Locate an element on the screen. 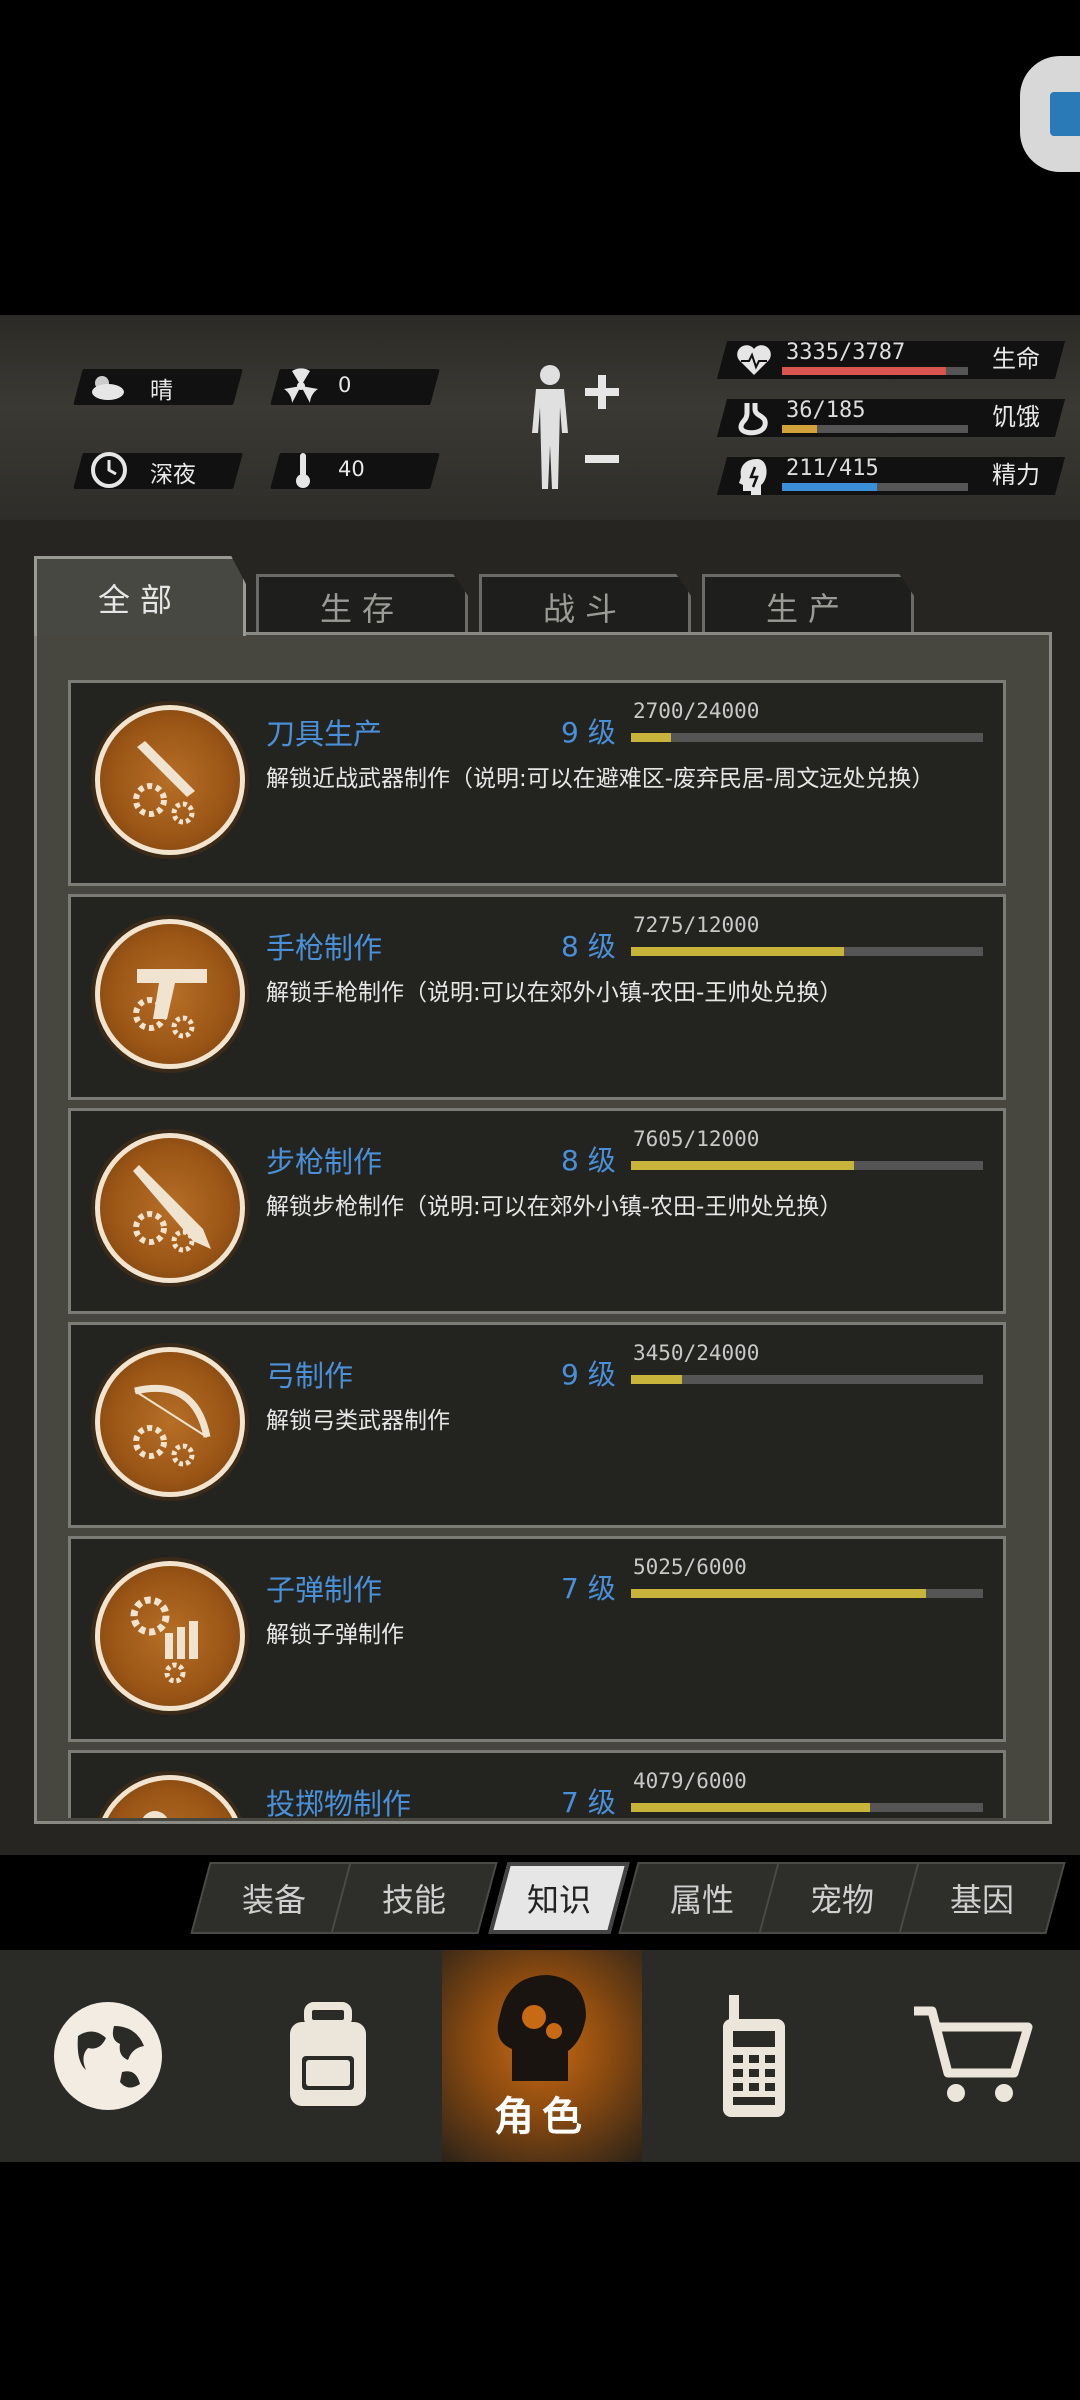 The image size is (1080, 2400). tab-knowledge: 知识 is located at coordinates (559, 1898).